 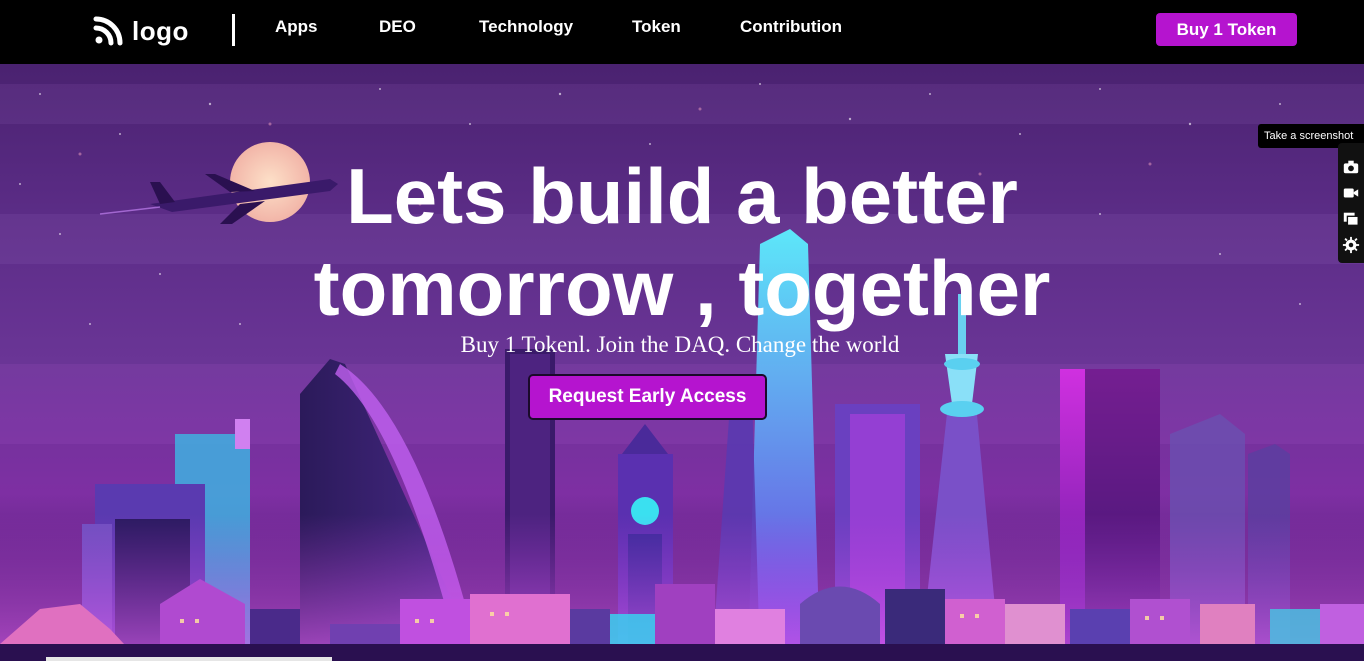 I want to click on logo-text: logo, so click(x=160, y=30).